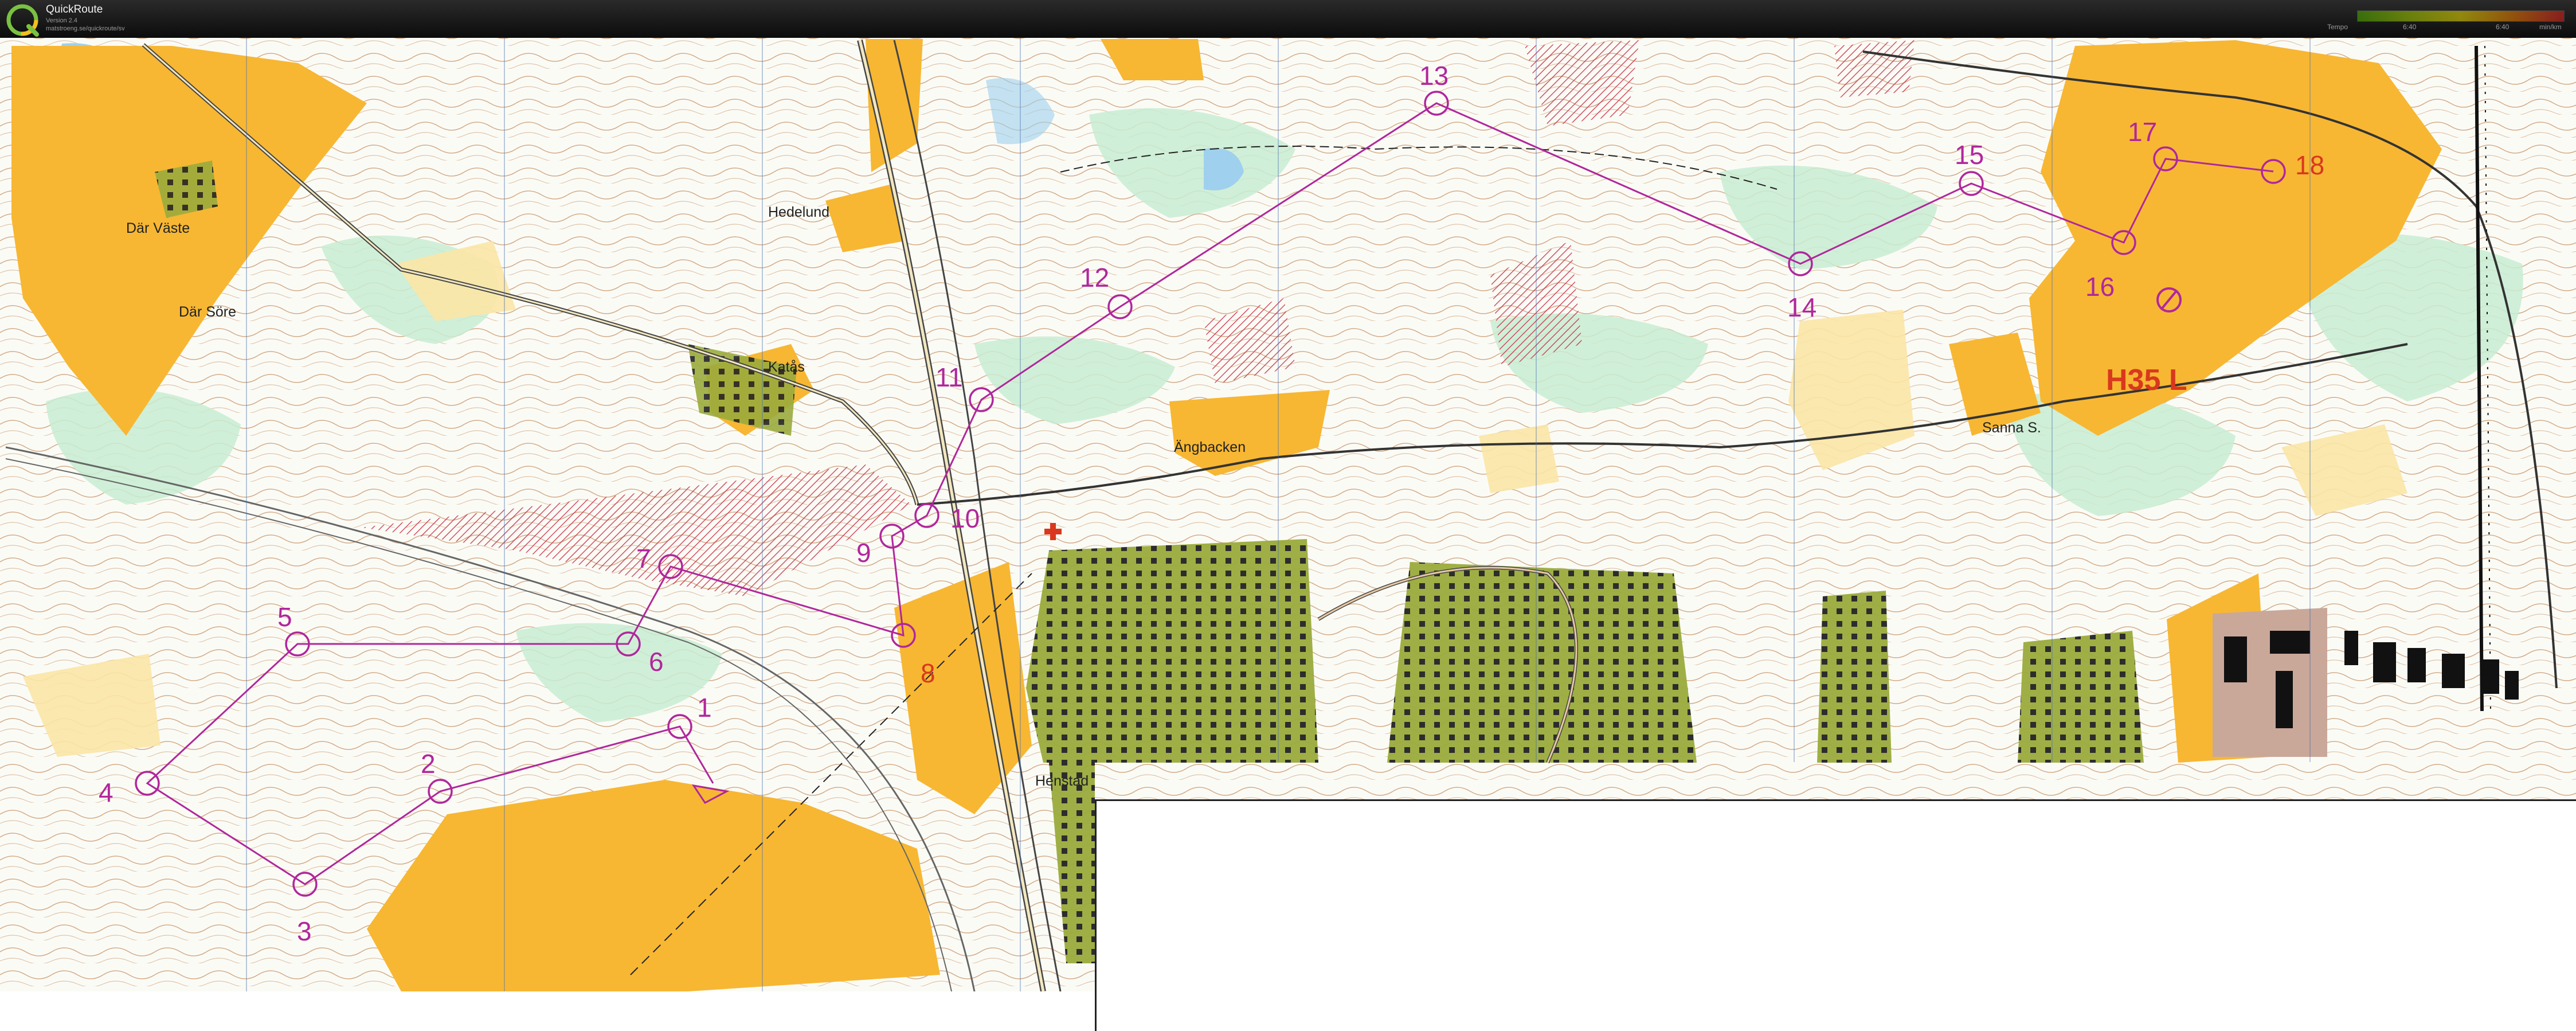 The width and height of the screenshot is (2576, 1031). What do you see at coordinates (74, 9) in the screenshot?
I see `app-title: QuickRoute` at bounding box center [74, 9].